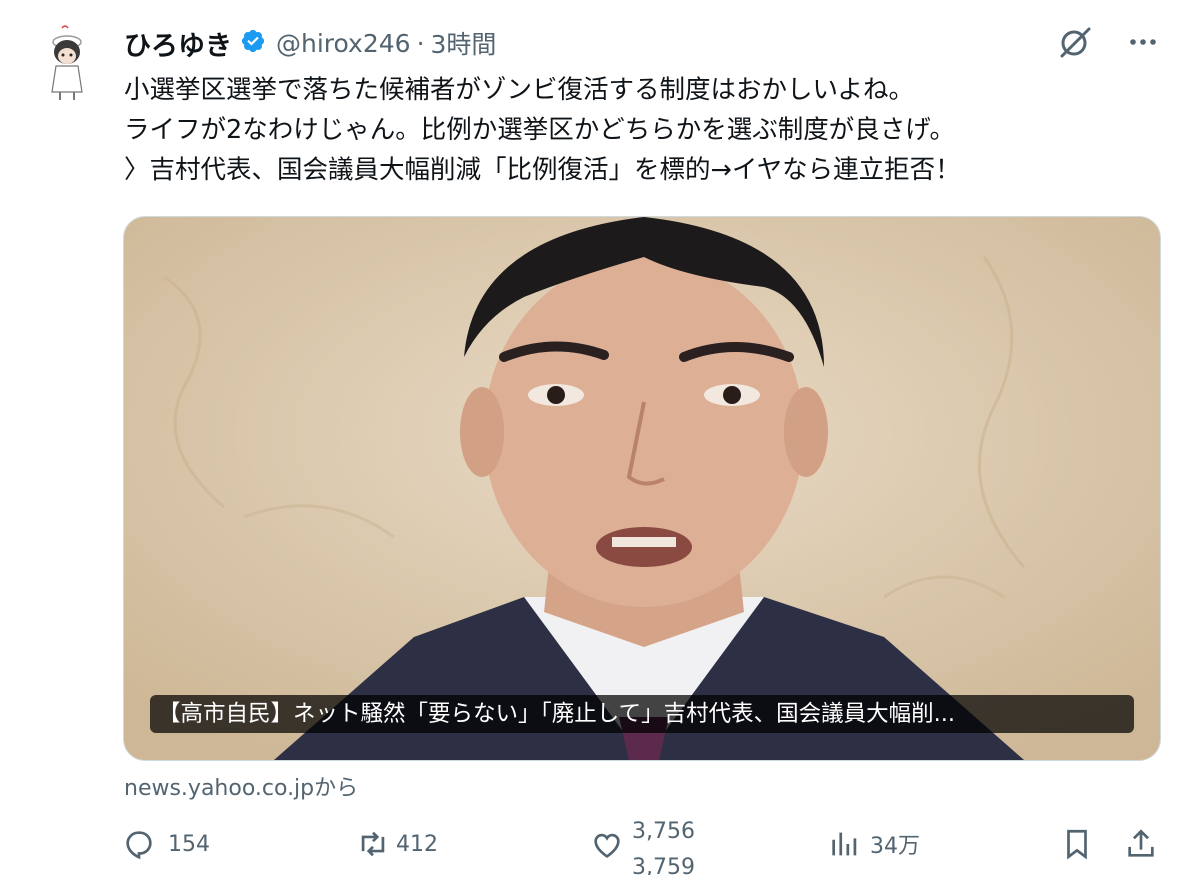  I want to click on timestamp: 3時間, so click(464, 43).